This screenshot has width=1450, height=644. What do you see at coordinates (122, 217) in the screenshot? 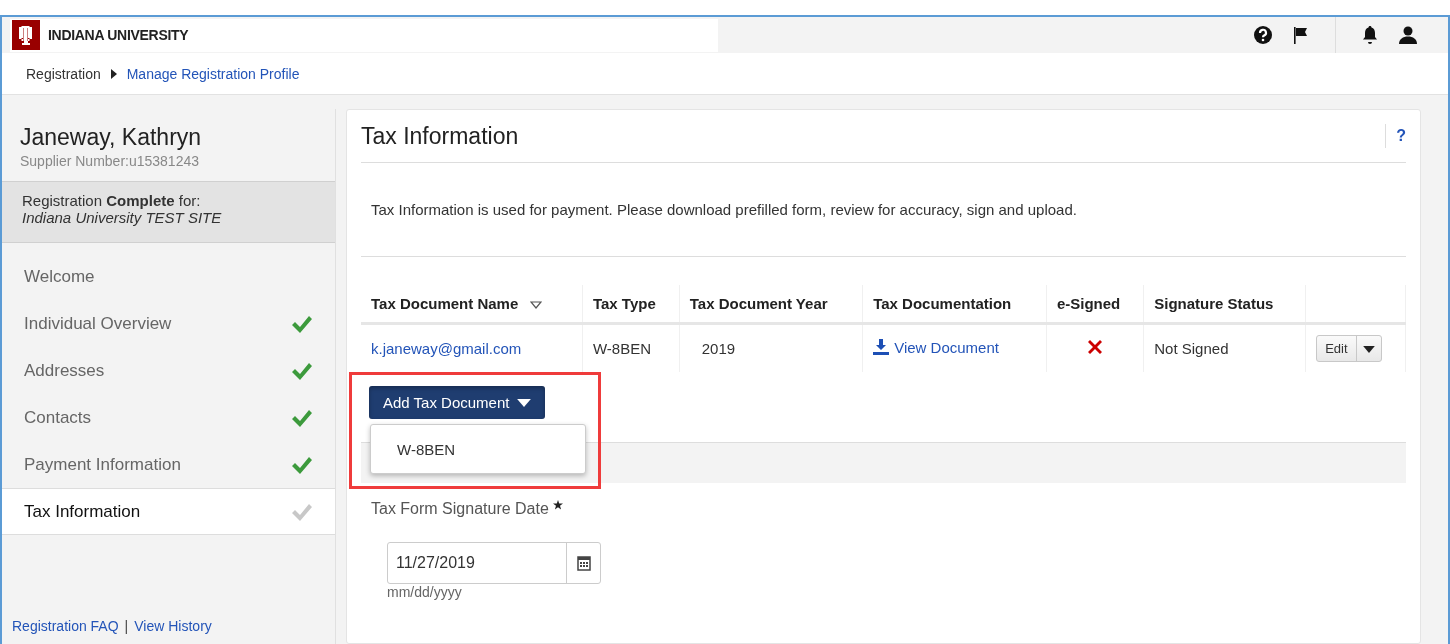
I see `site-name: Indiana University TEST SITE` at bounding box center [122, 217].